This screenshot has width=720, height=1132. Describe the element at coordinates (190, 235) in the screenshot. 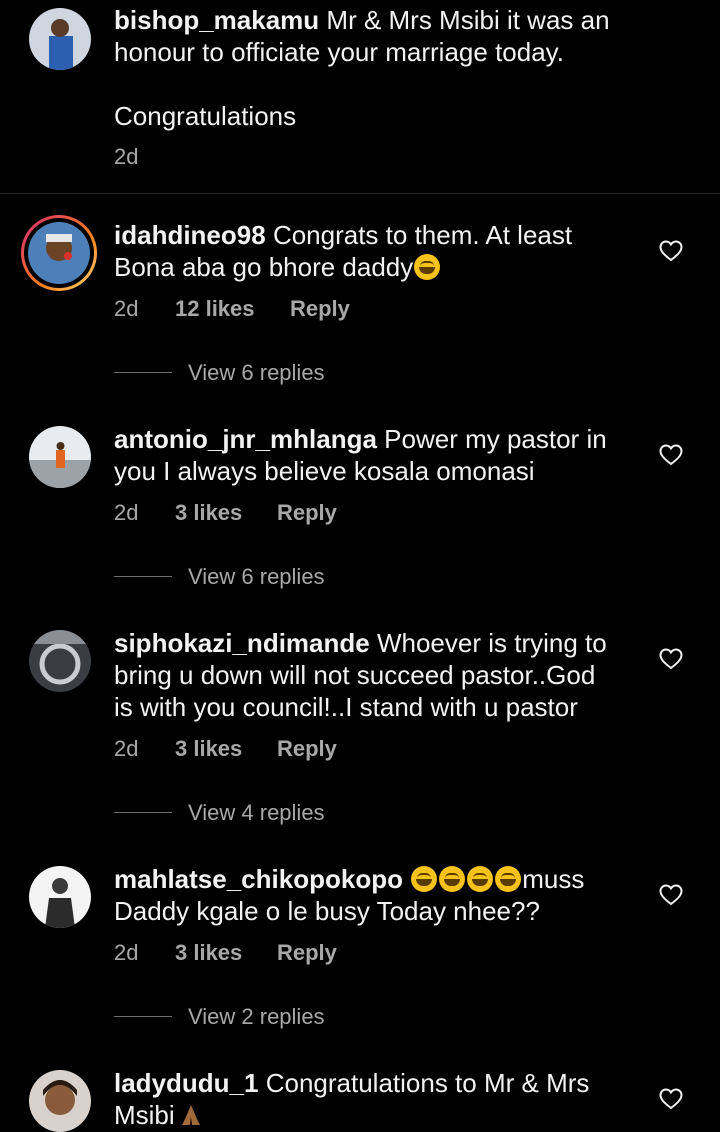

I see `username: idahdineo98` at that location.